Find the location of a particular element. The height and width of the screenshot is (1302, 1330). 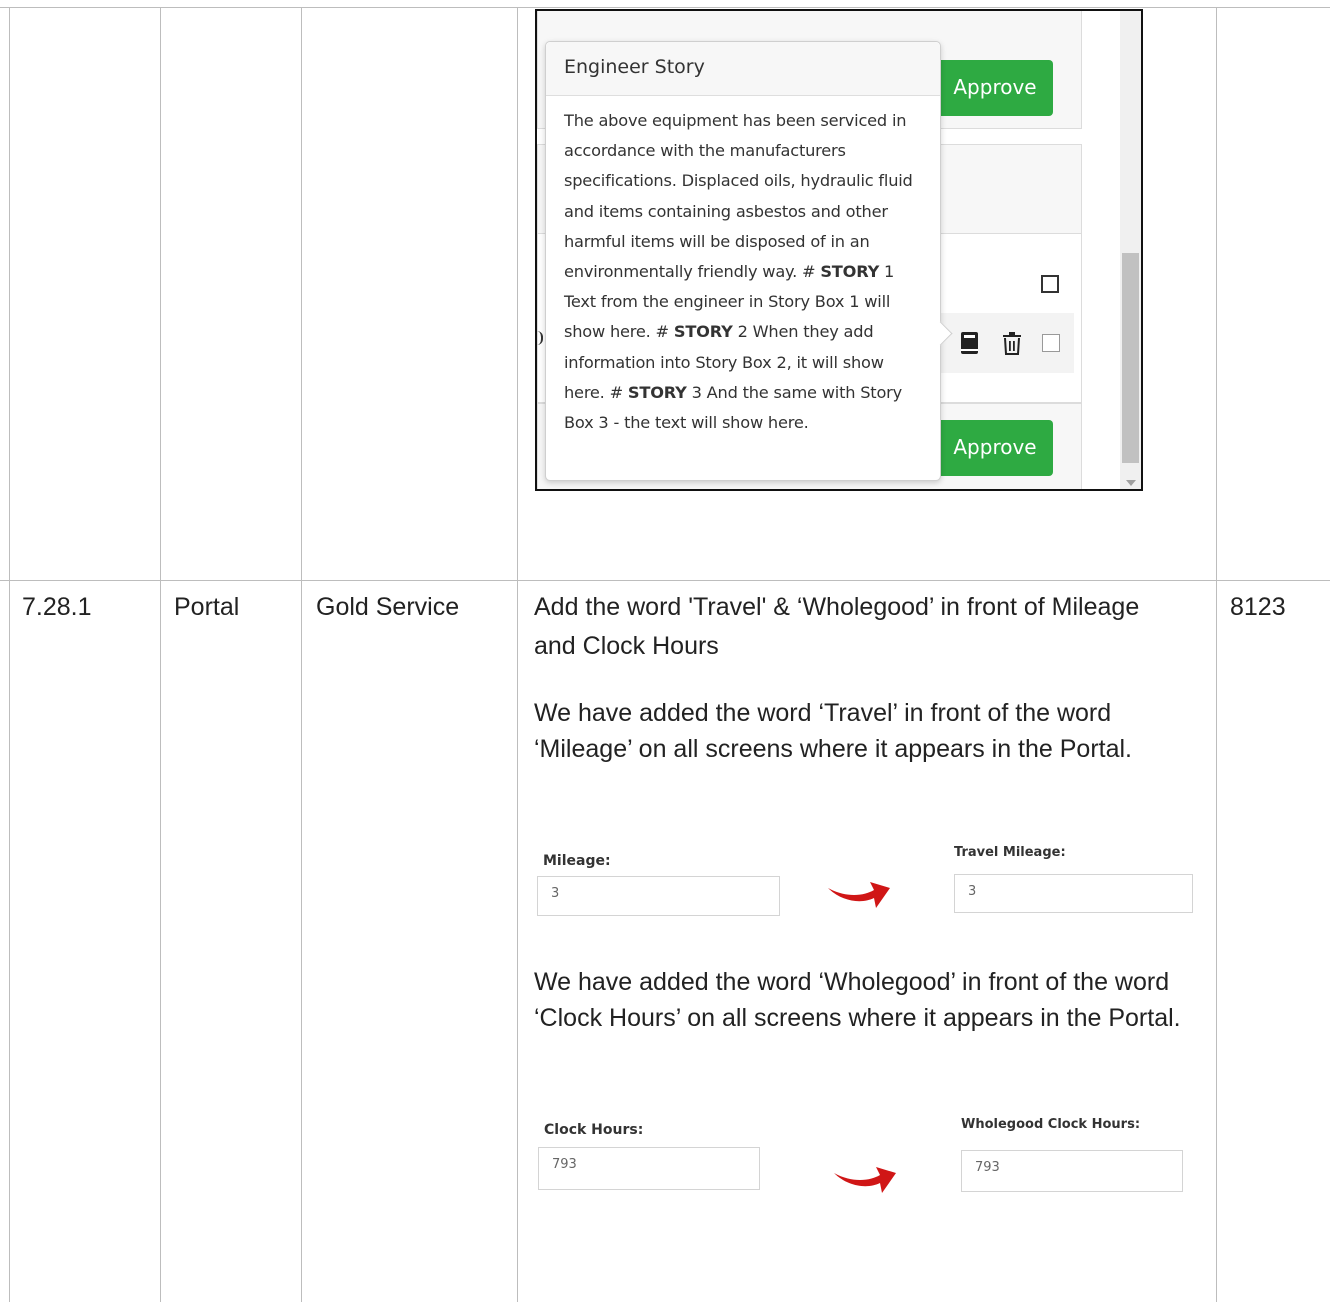

clock-hours-field: 793 is located at coordinates (649, 1168).